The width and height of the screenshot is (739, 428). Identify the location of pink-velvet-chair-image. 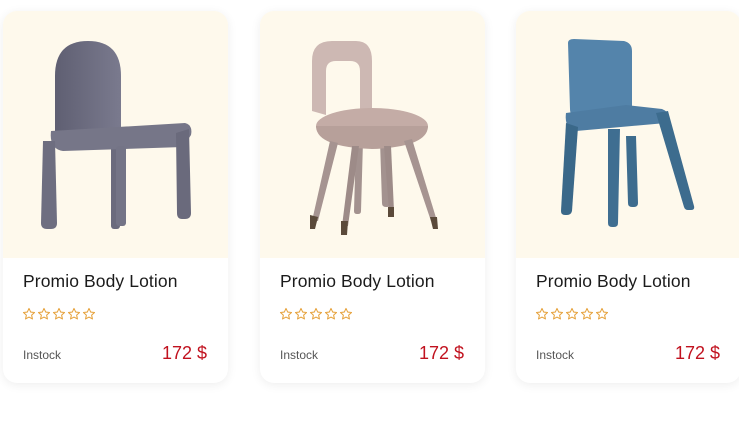
(374, 138).